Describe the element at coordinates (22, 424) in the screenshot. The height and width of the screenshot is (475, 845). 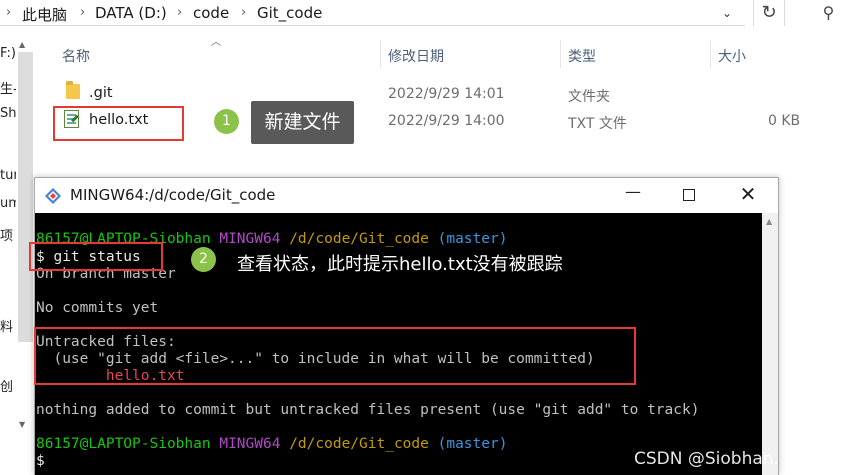
I see `scroll-down-icon: ▼` at that location.